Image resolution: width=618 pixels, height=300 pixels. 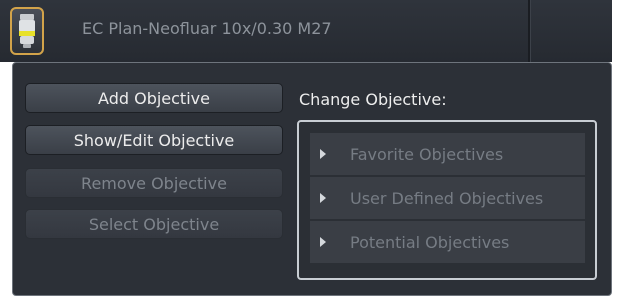 I want to click on remove-objective-button: Remove Objective, so click(x=154, y=183).